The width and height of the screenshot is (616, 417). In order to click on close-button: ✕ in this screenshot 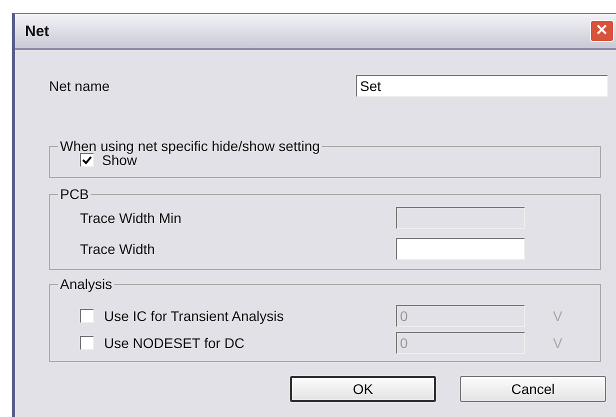, I will do `click(602, 31)`.